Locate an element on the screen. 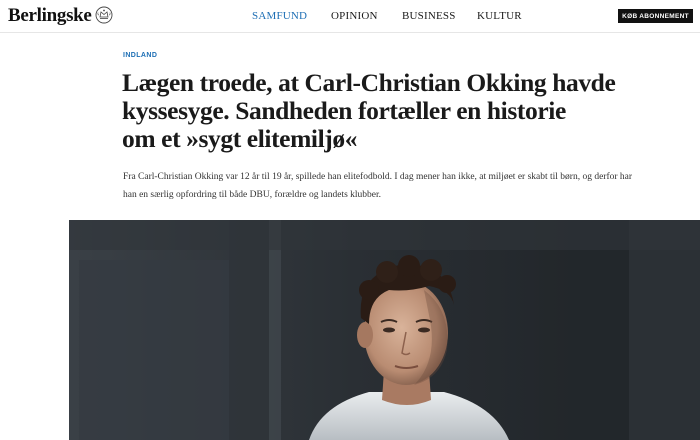  nav-item-business: BUSINESS is located at coordinates (429, 16).